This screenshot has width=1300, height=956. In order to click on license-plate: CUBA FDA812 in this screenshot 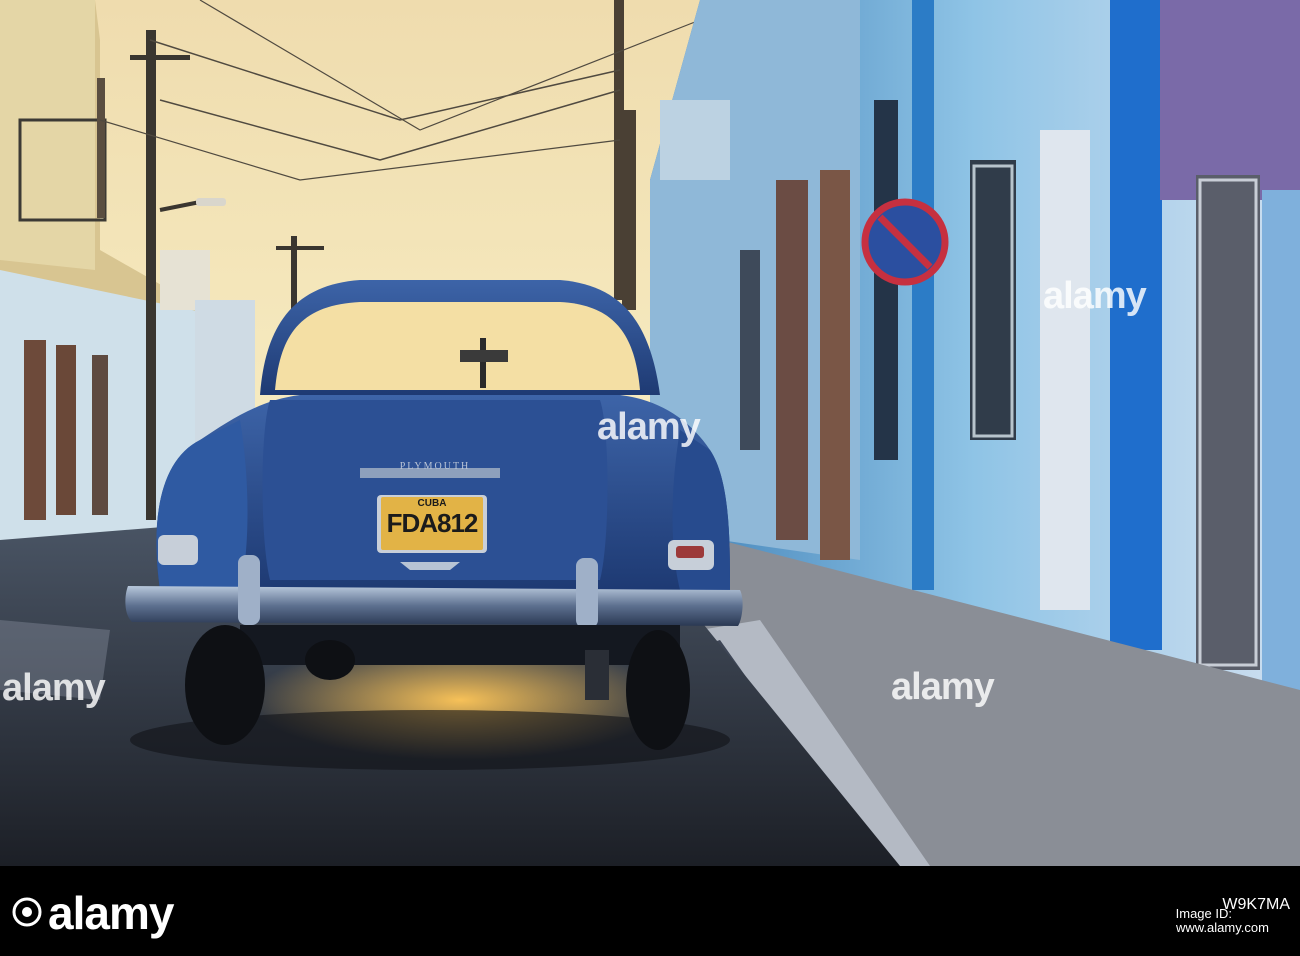, I will do `click(432, 523)`.